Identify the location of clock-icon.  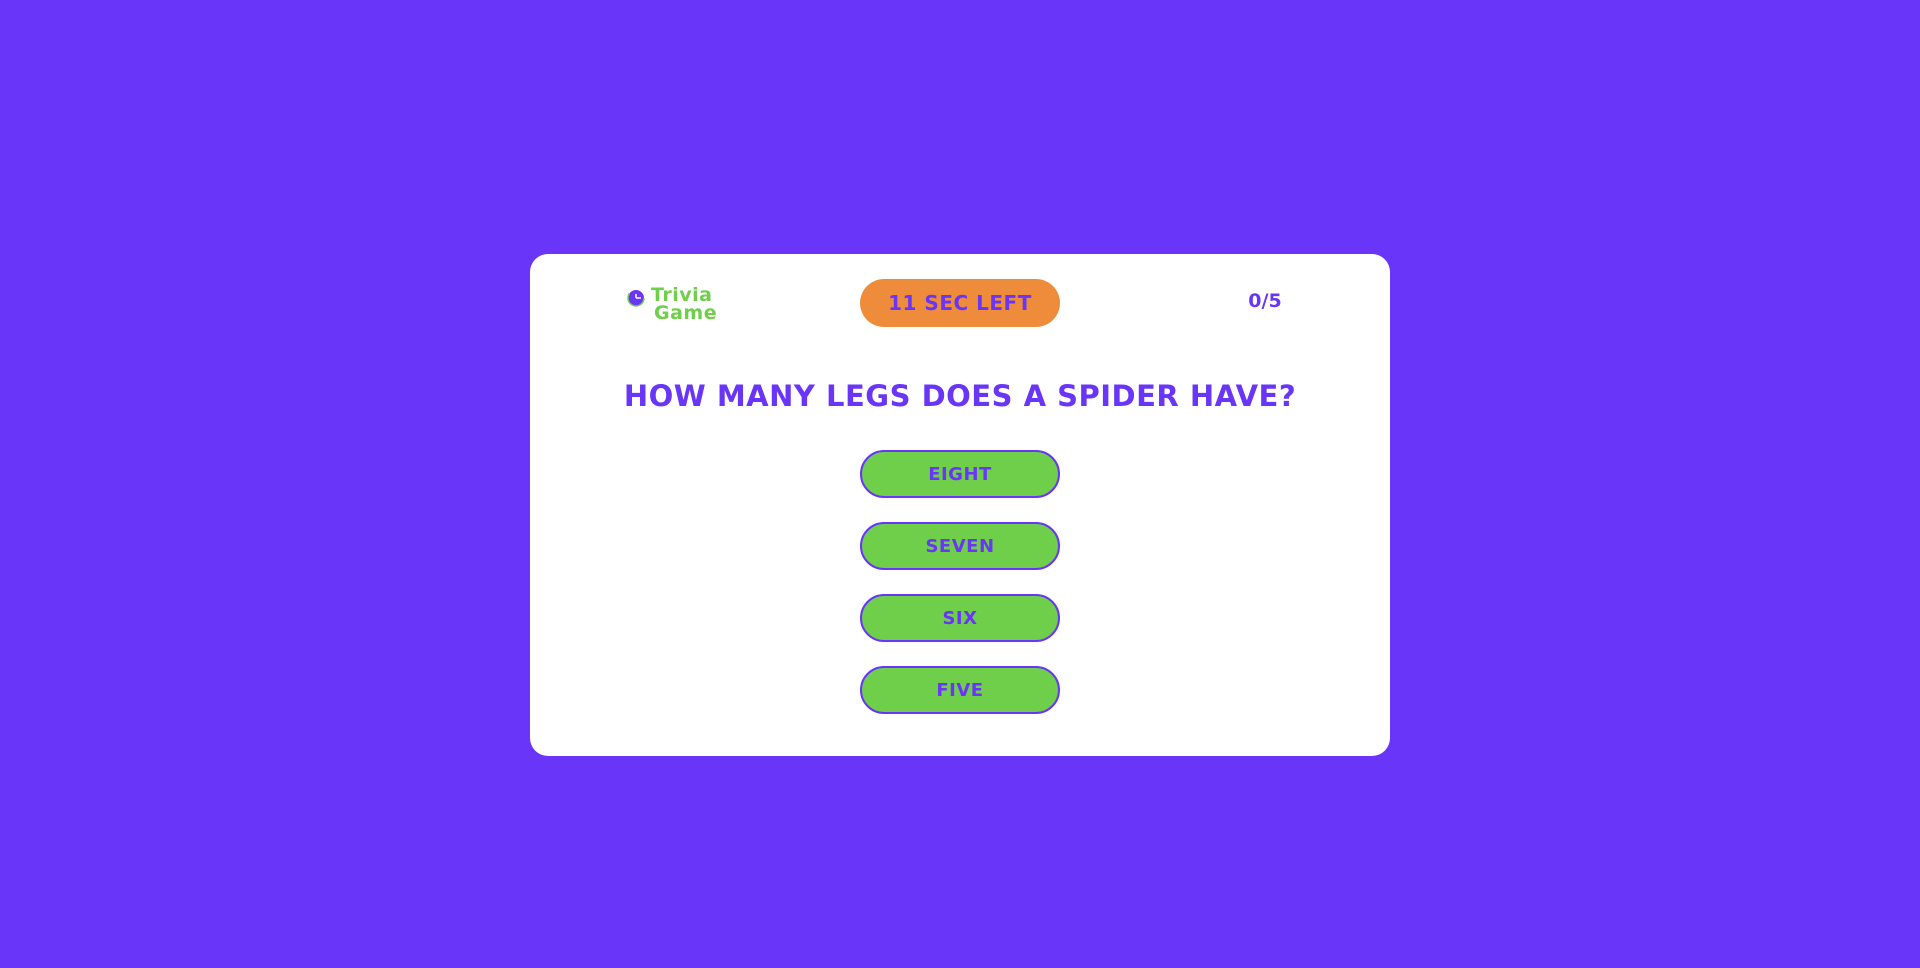
(636, 298).